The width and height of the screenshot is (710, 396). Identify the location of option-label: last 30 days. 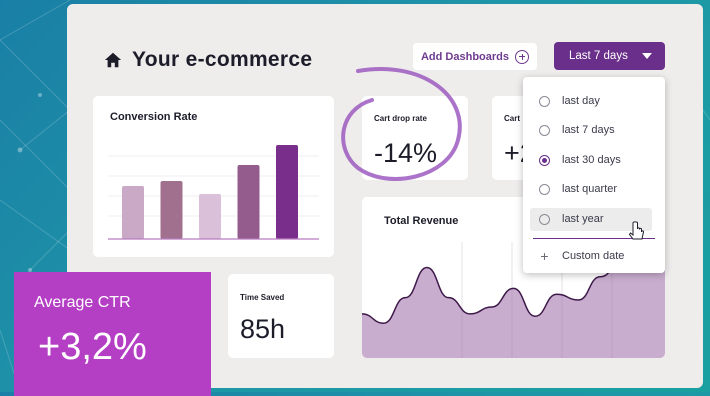
(591, 160).